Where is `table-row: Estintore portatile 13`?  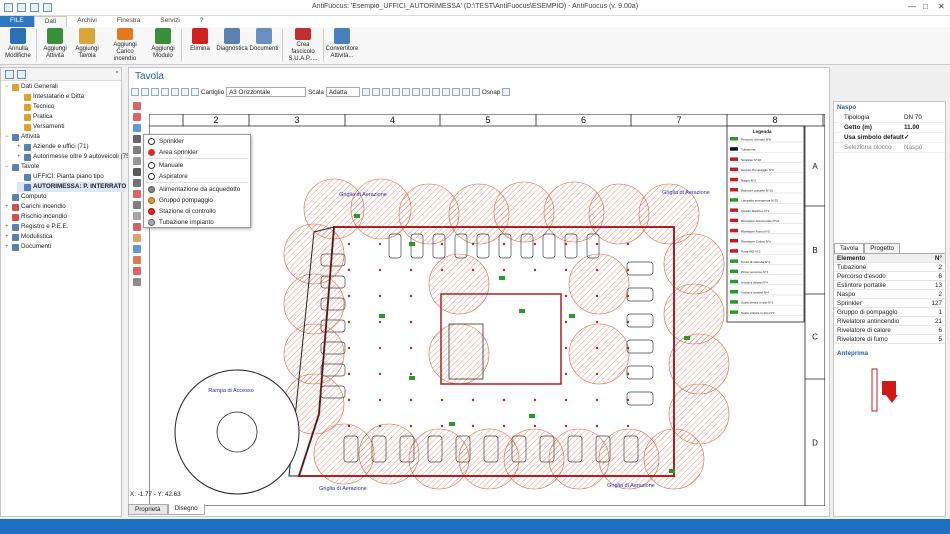 table-row: Estintore portatile 13 is located at coordinates (889, 285).